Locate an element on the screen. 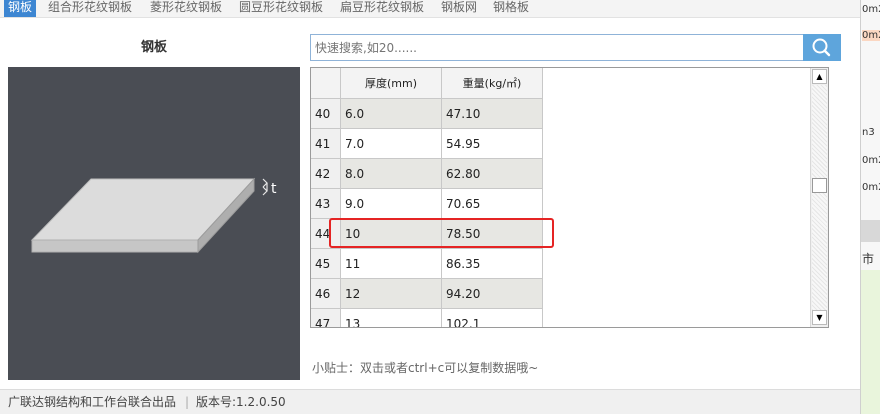 Image resolution: width=880 pixels, height=414 pixels. table-row: 40 6.0 47.10 is located at coordinates (427, 114).